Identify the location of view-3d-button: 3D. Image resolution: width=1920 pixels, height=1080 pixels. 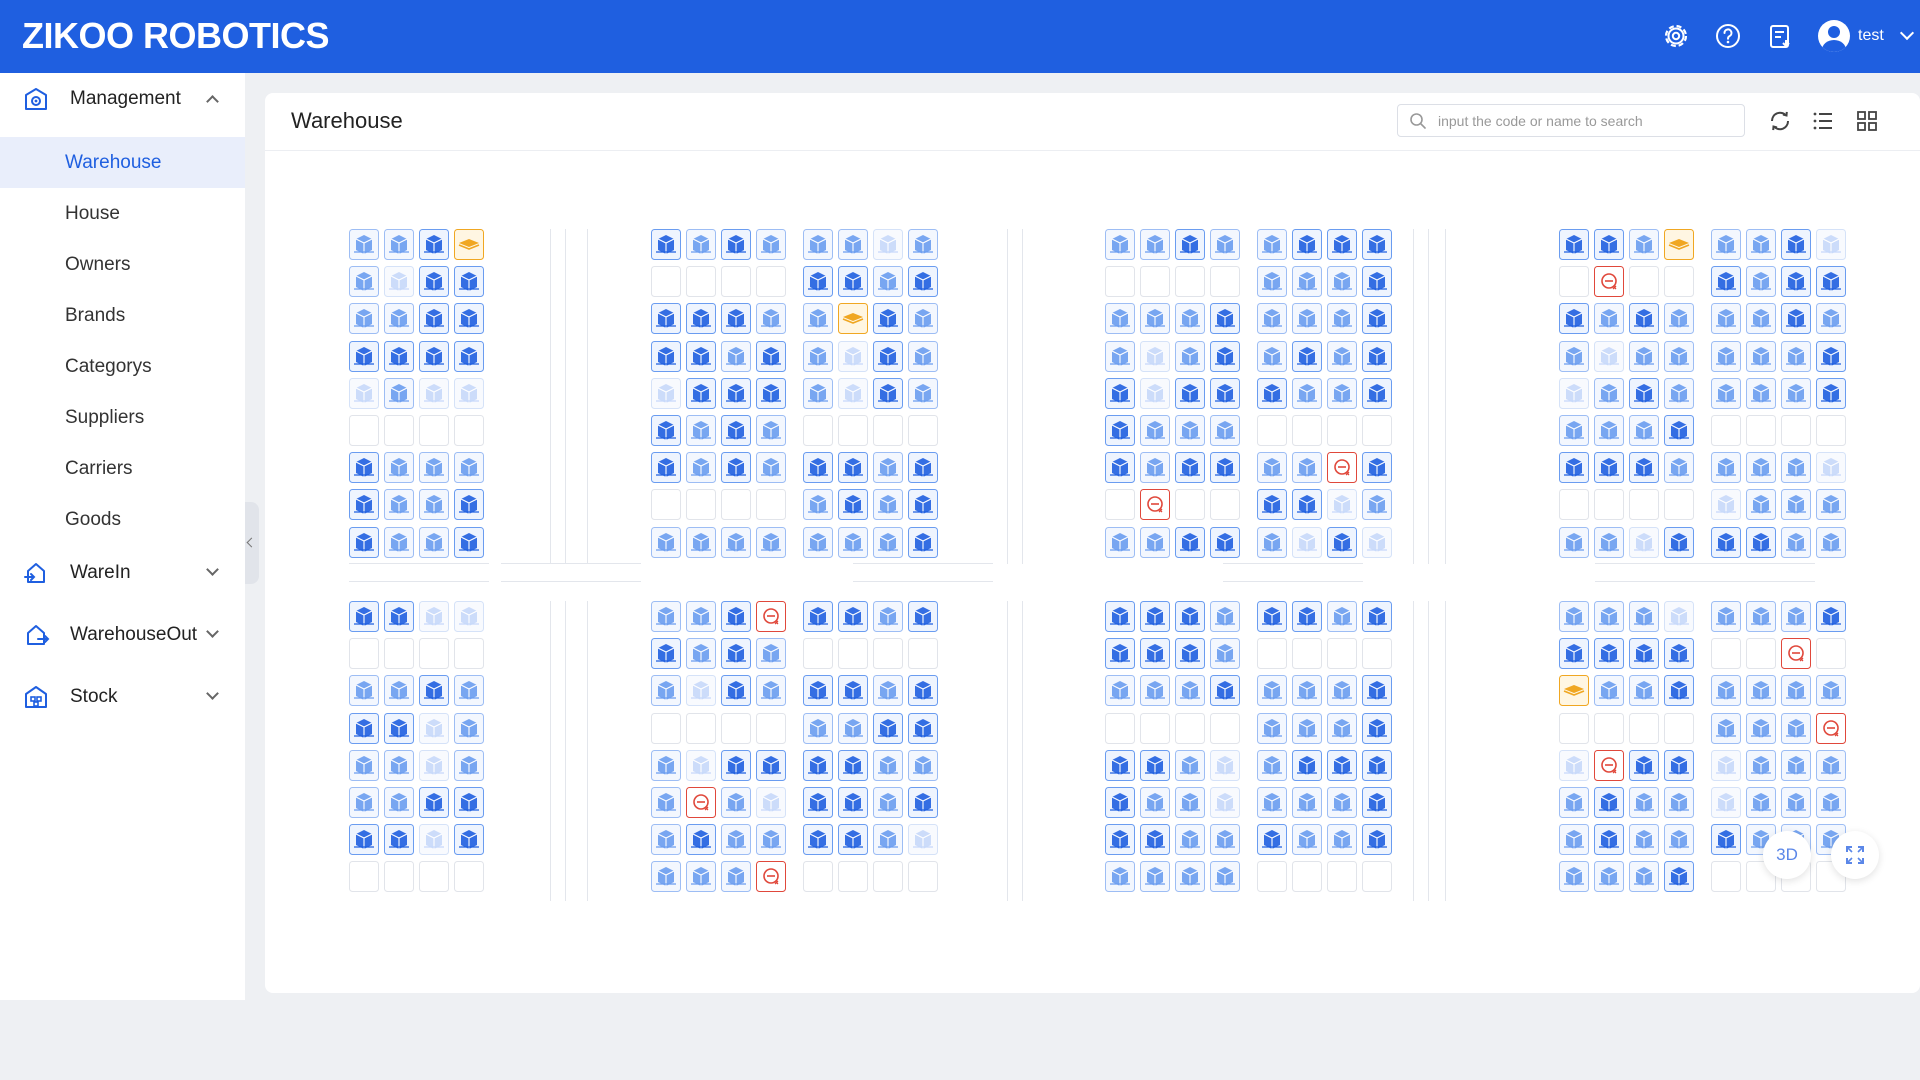
(1787, 855).